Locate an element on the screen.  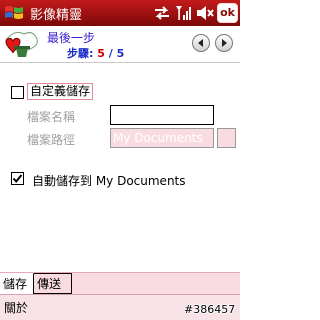
next-step-button is located at coordinates (224, 43).